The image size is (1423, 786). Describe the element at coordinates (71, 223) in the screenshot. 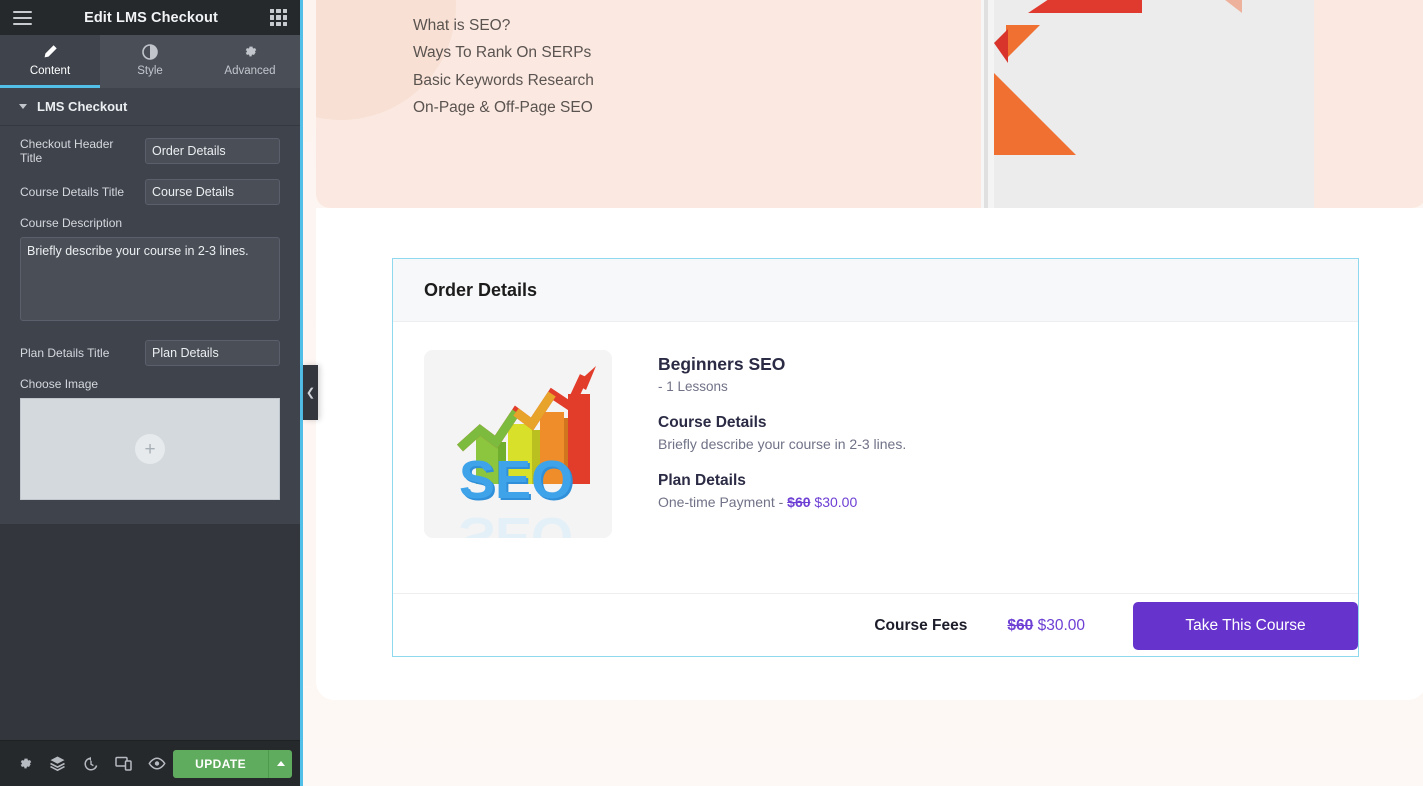

I see `course-description-label: Course Description` at that location.